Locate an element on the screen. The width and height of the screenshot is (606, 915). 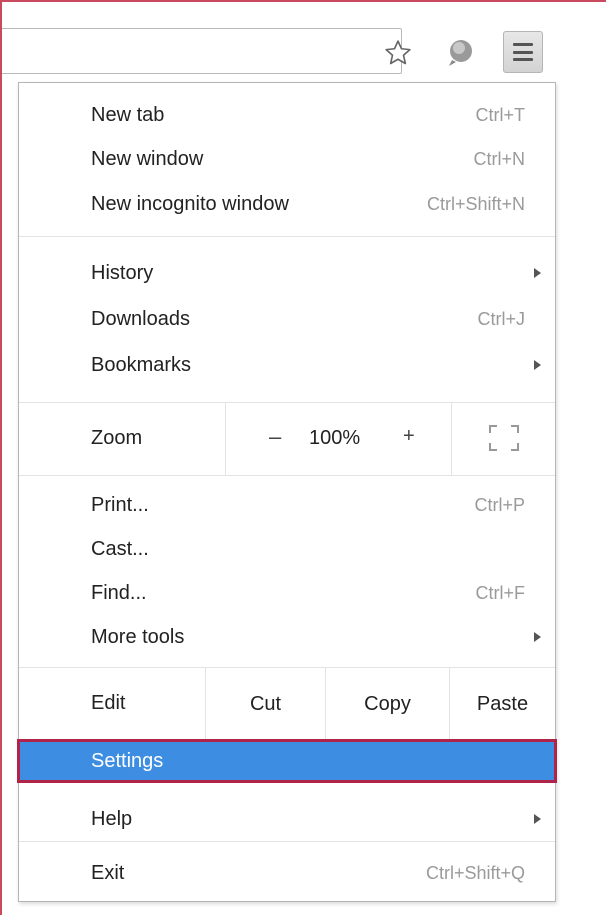
menu-item-exit: Exit Ctrl+Shift+Q is located at coordinates (287, 873).